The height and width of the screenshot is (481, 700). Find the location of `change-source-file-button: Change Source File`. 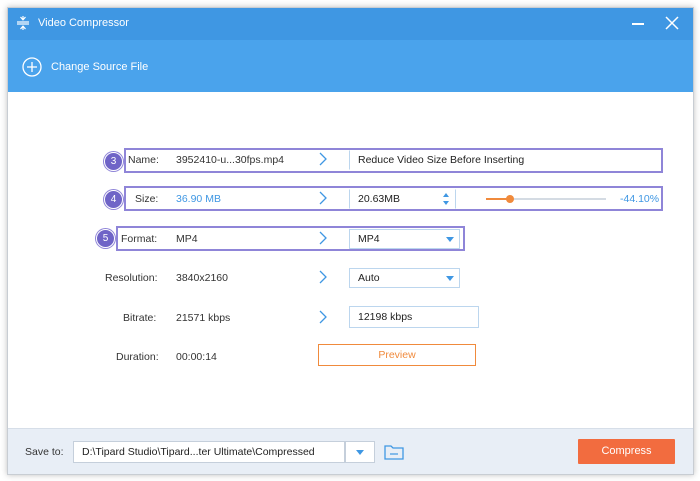

change-source-file-button: Change Source File is located at coordinates (99, 67).